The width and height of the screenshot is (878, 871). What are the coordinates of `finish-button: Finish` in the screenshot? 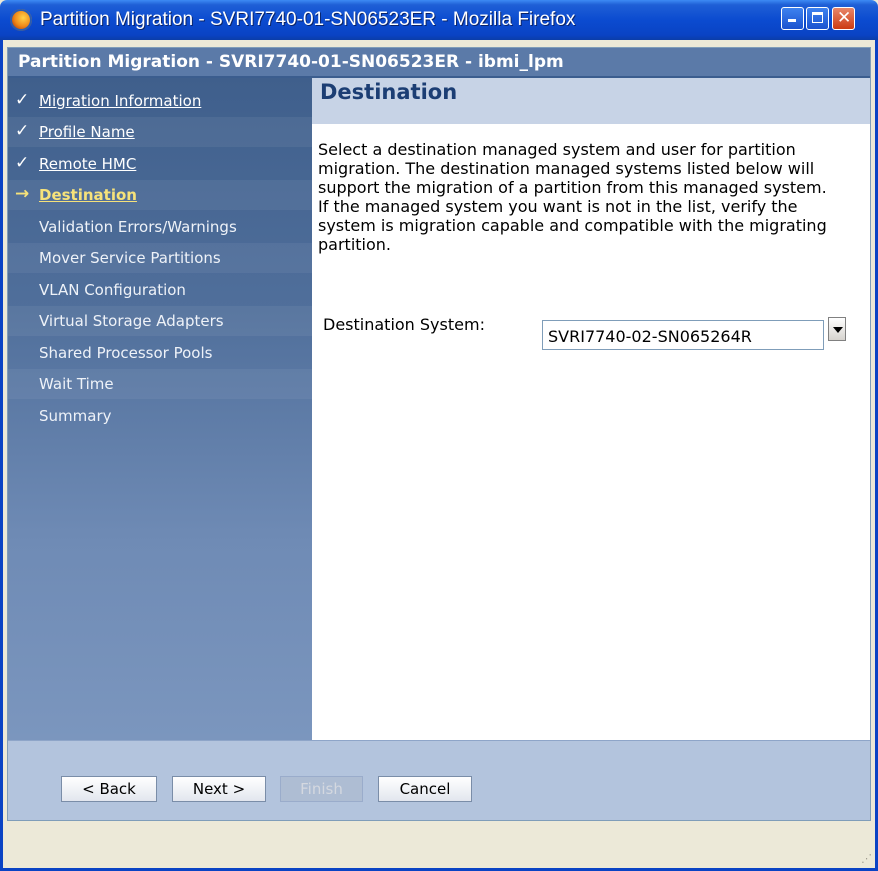 It's located at (321, 789).